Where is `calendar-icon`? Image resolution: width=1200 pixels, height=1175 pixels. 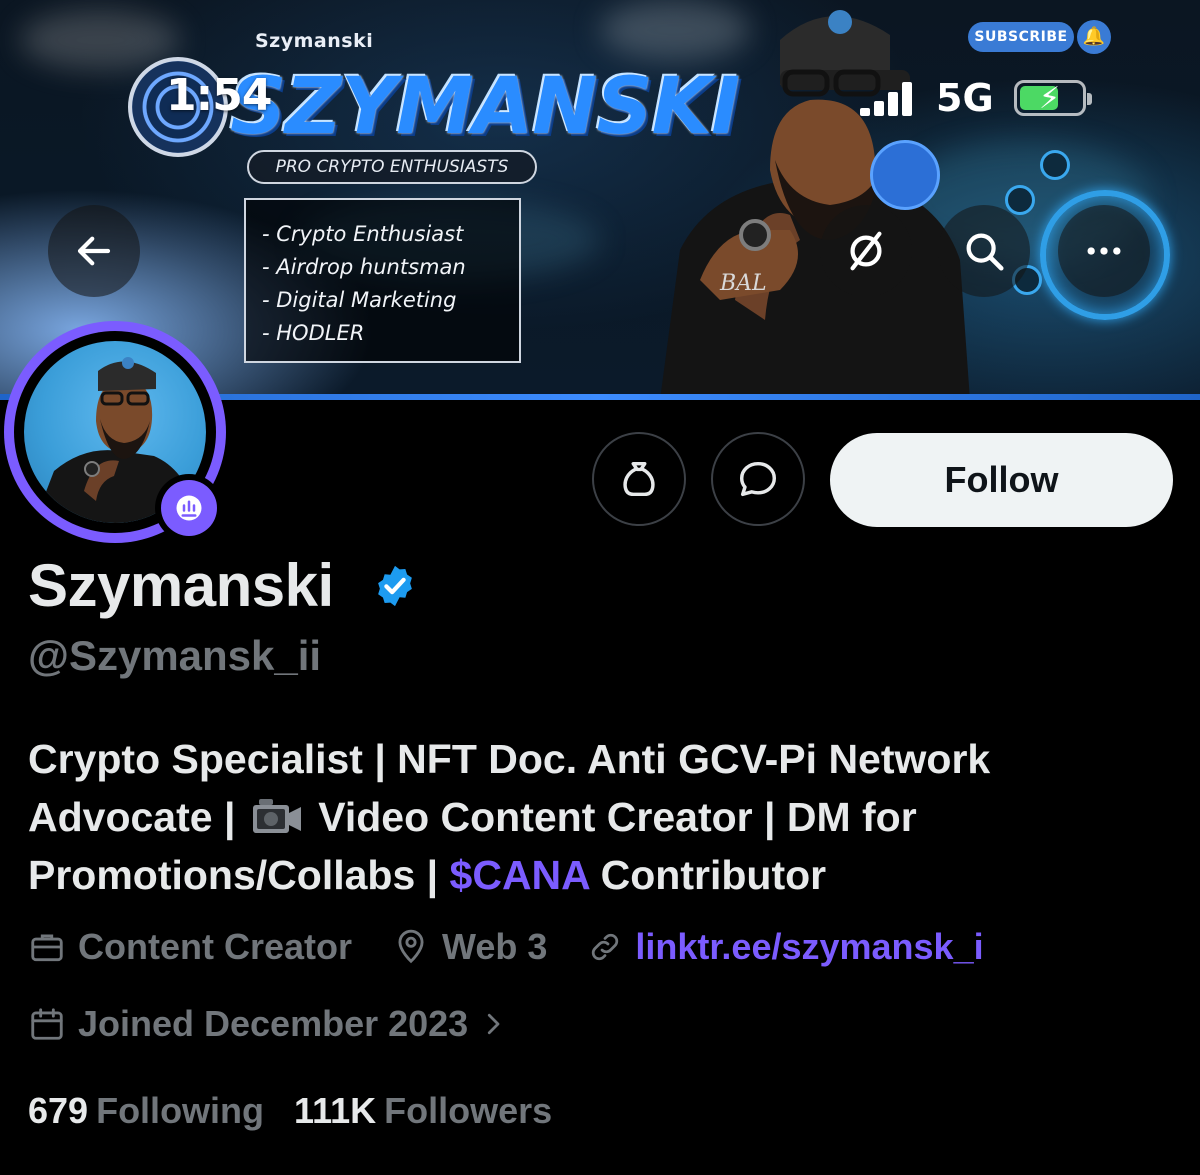 calendar-icon is located at coordinates (47, 1024).